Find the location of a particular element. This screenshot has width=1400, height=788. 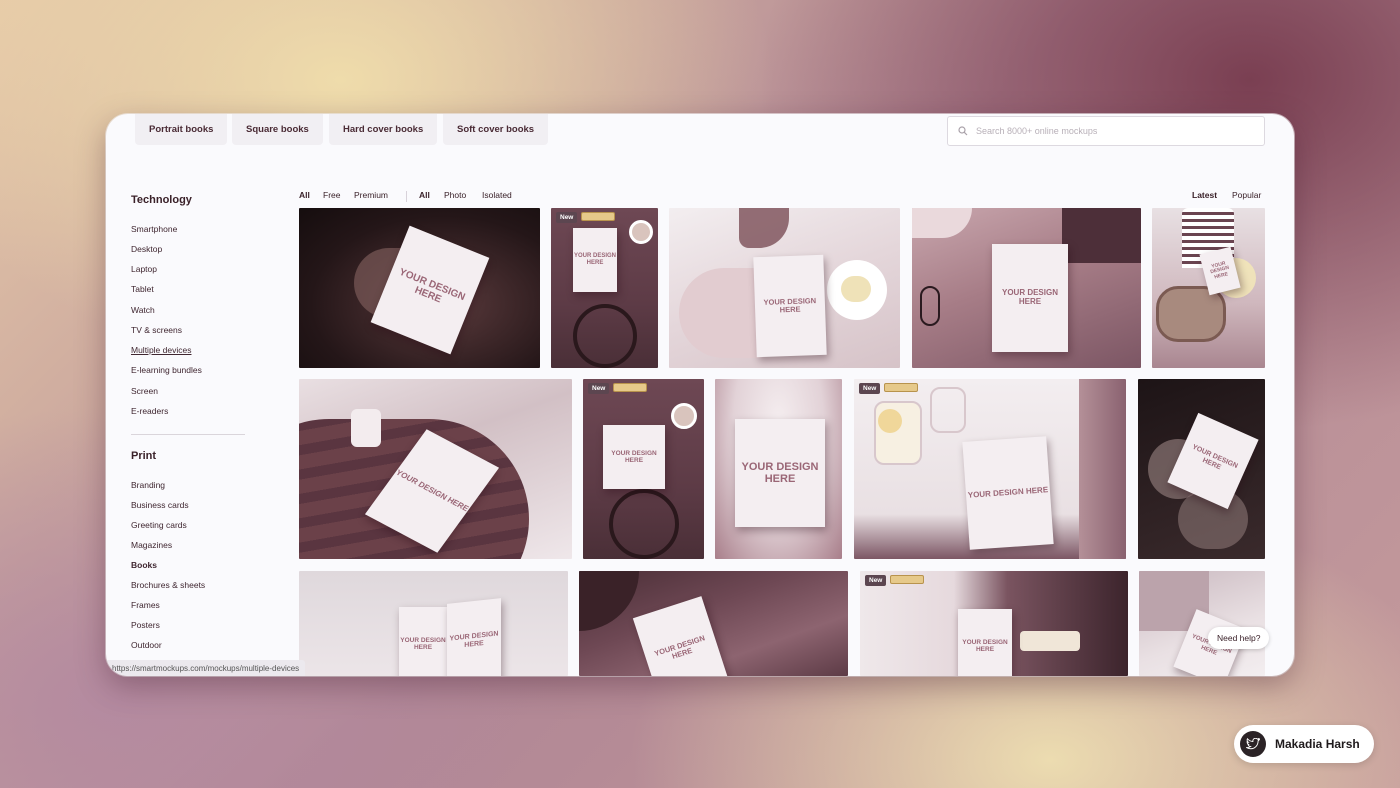

sidebar-item-books: Books is located at coordinates (144, 565).